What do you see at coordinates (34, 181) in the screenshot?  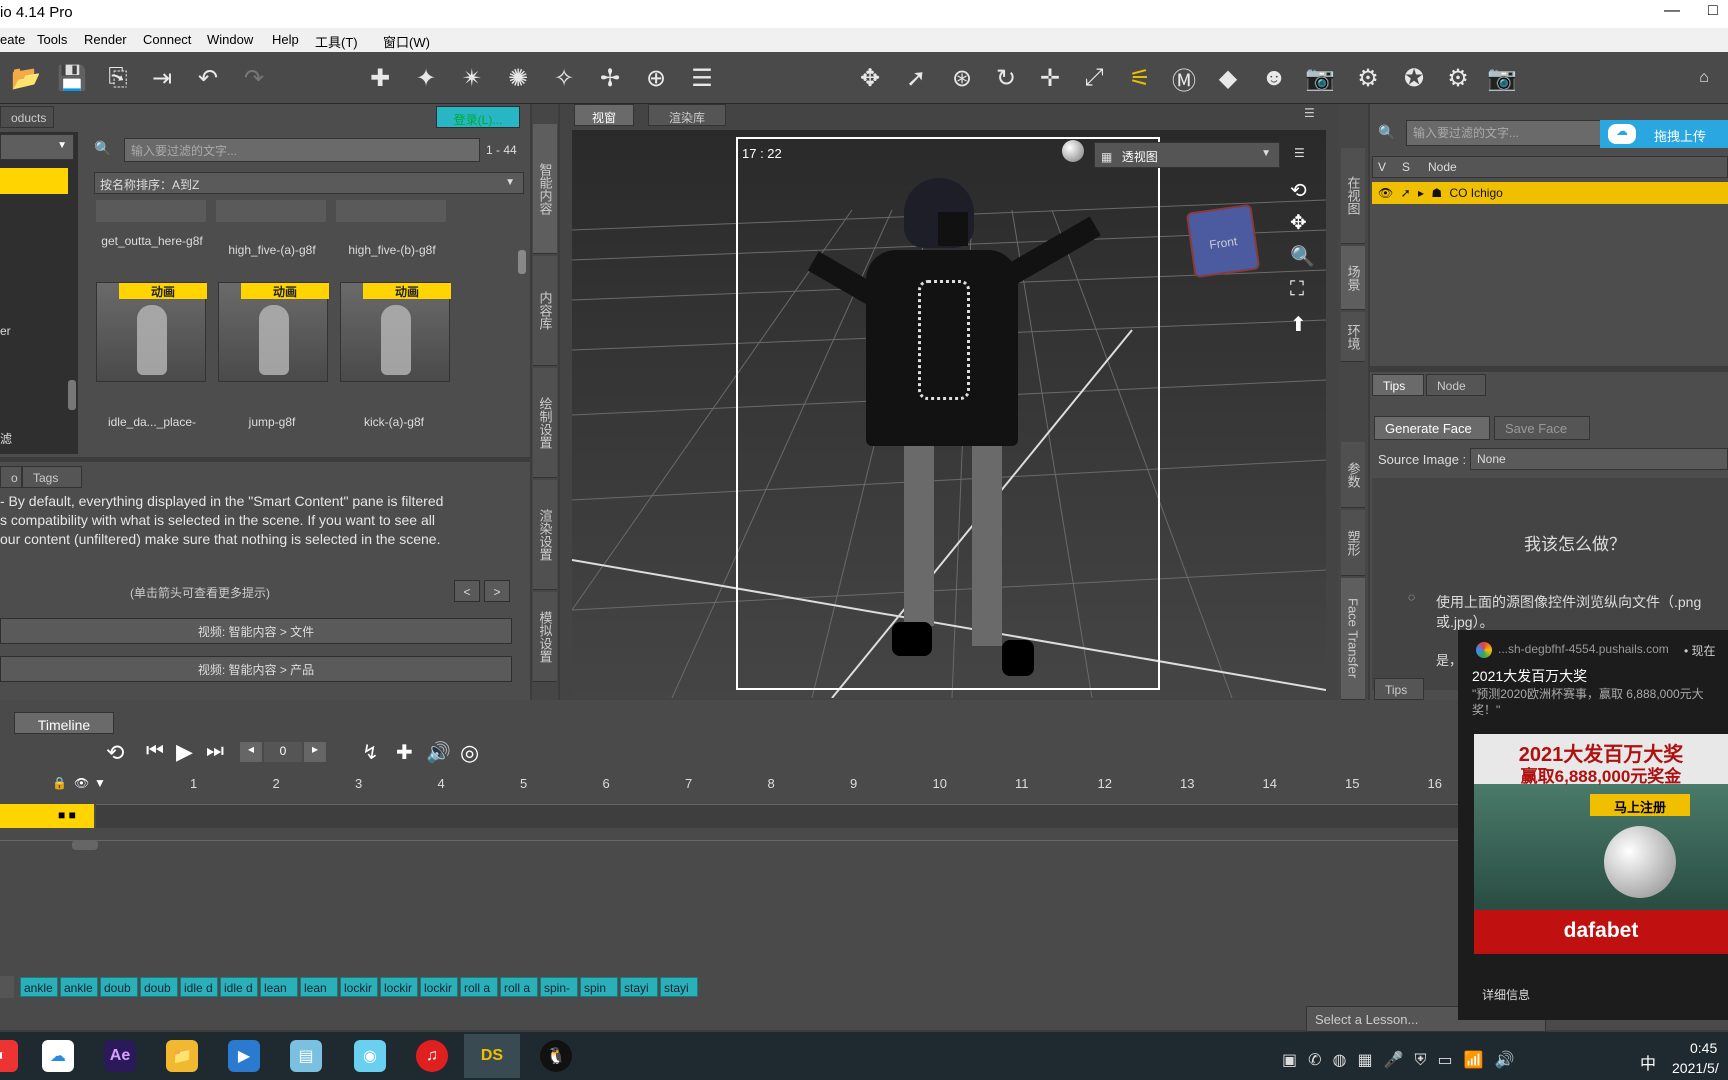 I see `category-selected` at bounding box center [34, 181].